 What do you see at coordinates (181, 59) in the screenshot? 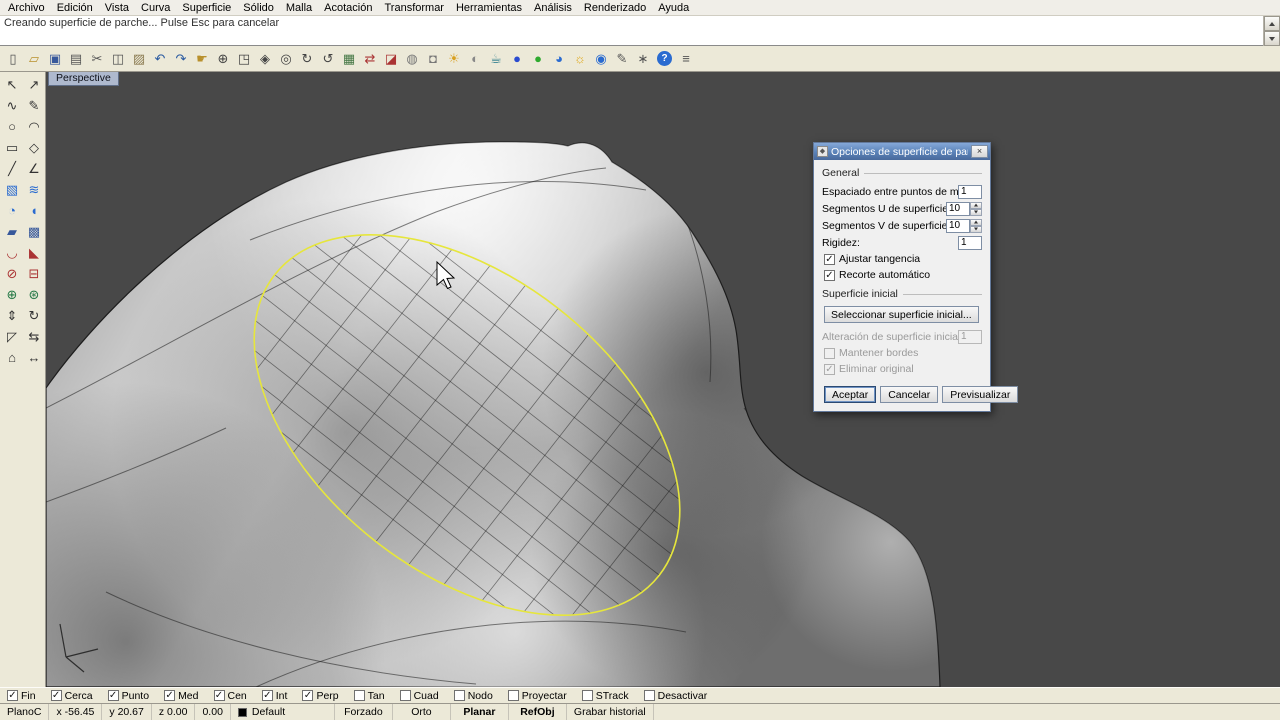
I see `redo-icon: ↷` at bounding box center [181, 59].